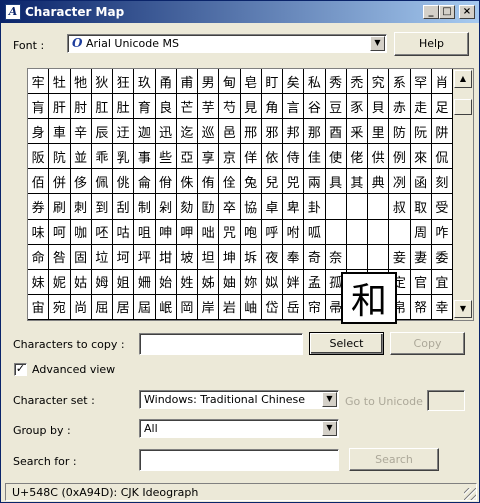 The width and height of the screenshot is (480, 503). What do you see at coordinates (442, 107) in the screenshot?
I see `character-cell: 足` at bounding box center [442, 107].